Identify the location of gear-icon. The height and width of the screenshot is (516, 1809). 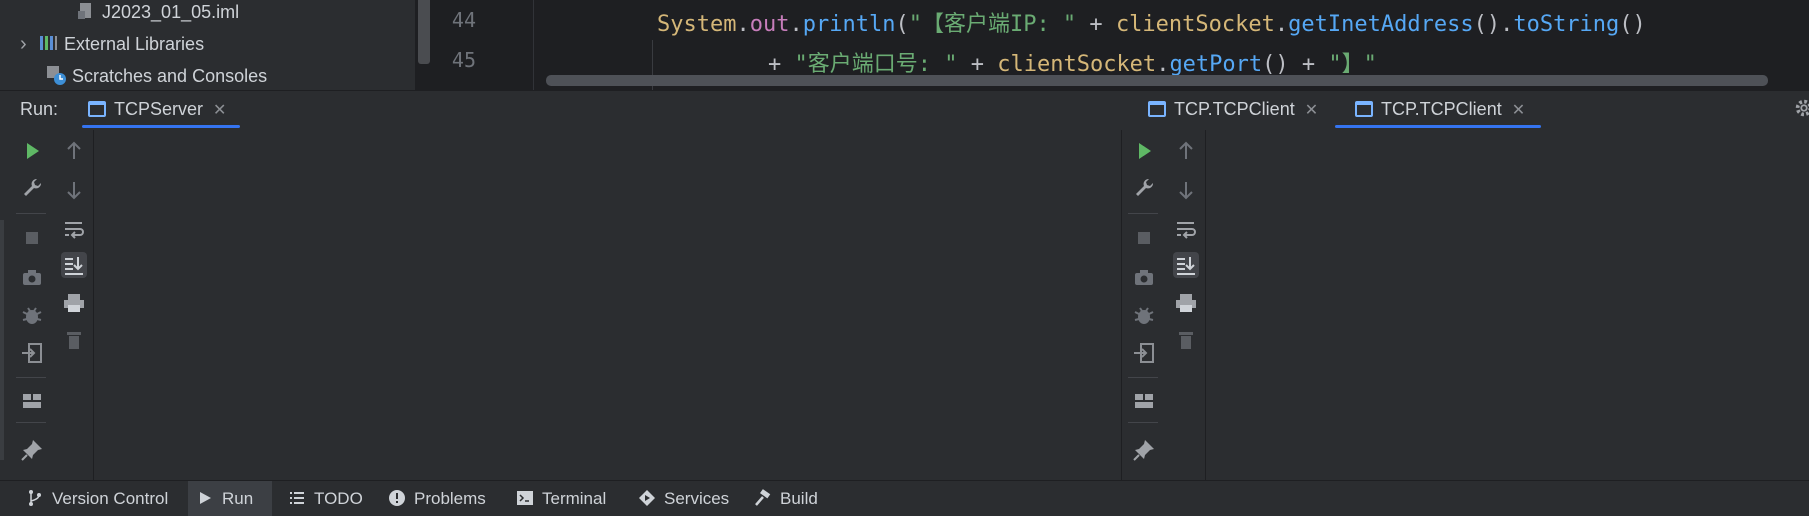
(1801, 108).